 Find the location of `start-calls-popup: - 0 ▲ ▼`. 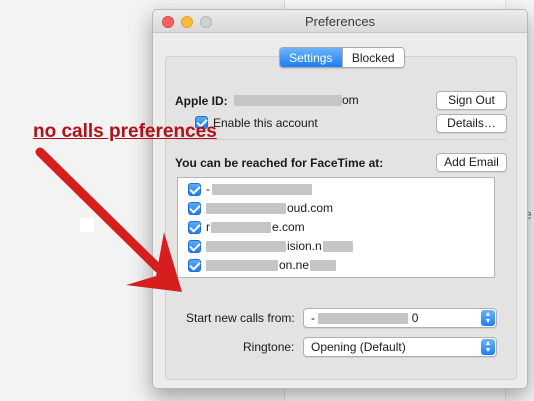

start-calls-popup: - 0 ▲ ▼ is located at coordinates (400, 318).